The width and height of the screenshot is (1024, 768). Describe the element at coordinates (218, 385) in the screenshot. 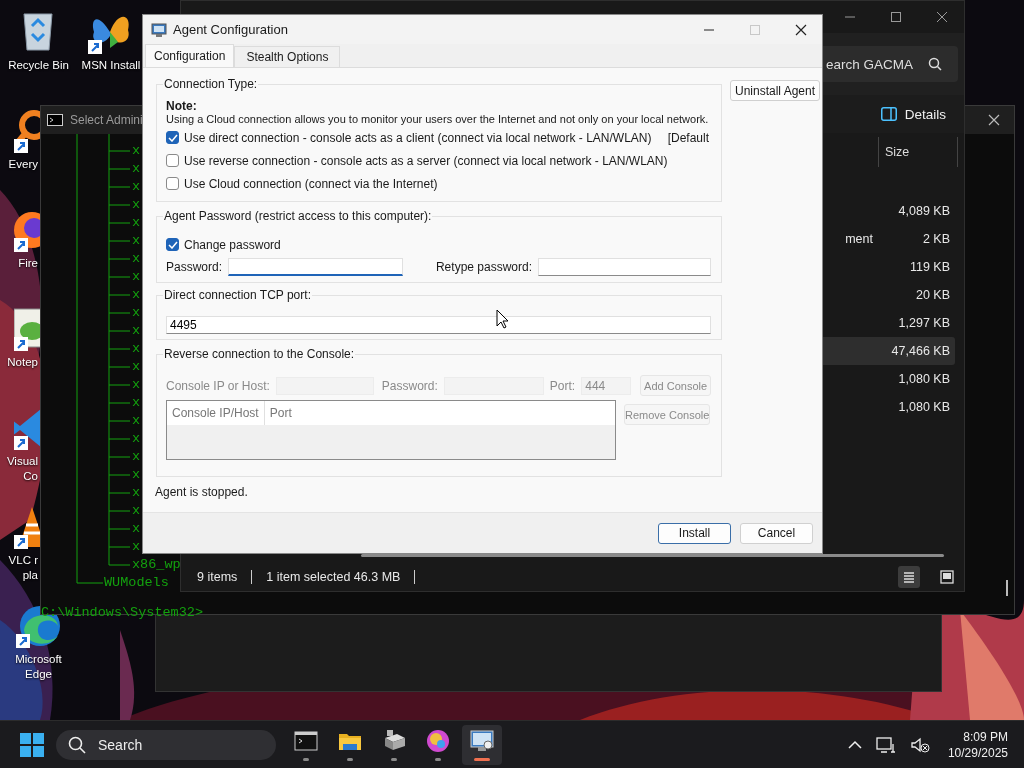

I see `field-label: Console IP or Host:` at that location.